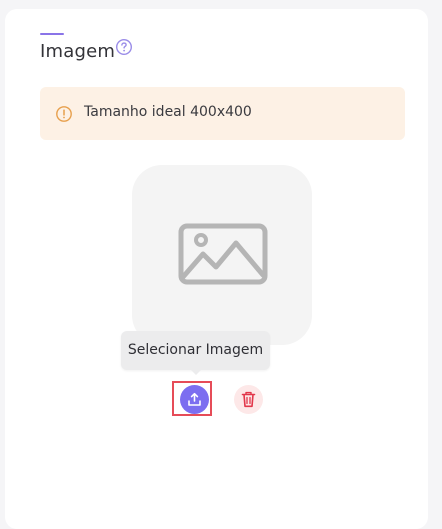 This screenshot has width=442, height=529. I want to click on tooltip-arrow, so click(196, 372).